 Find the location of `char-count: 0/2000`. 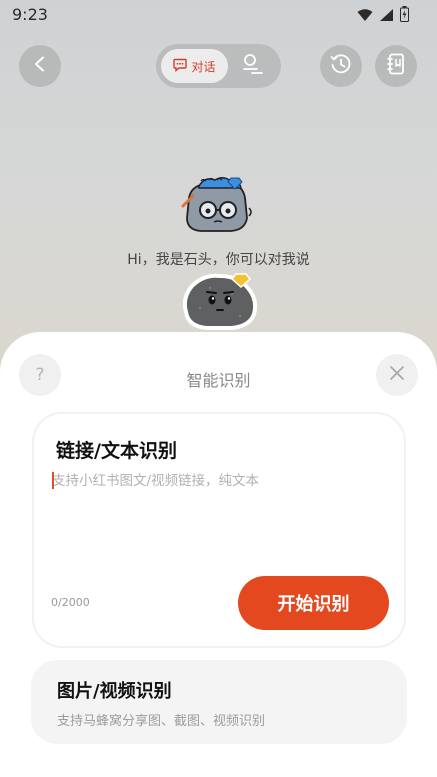

char-count: 0/2000 is located at coordinates (70, 602).